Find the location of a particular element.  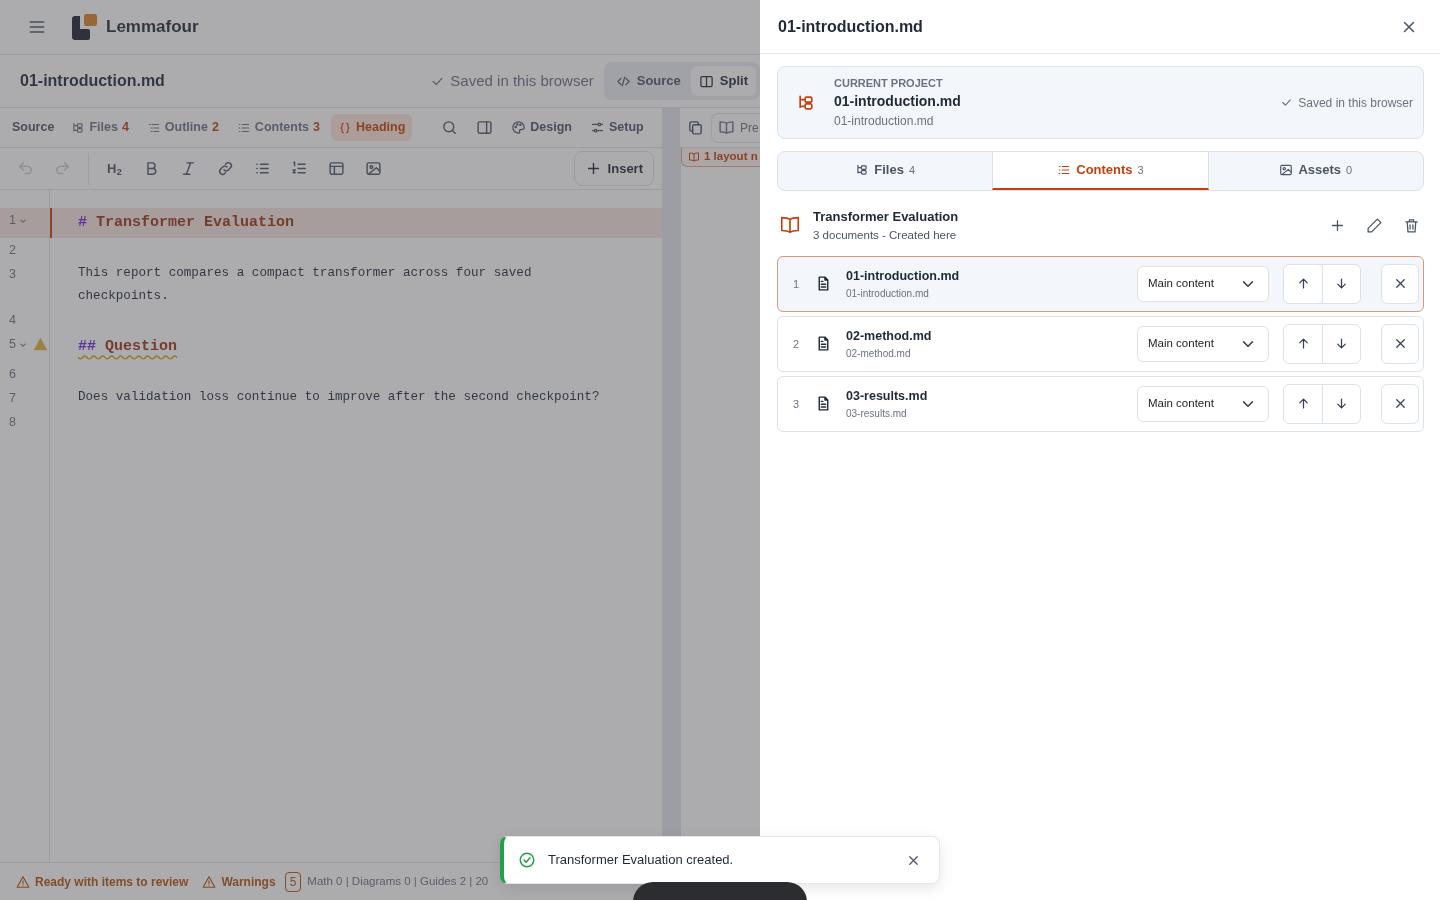

row-index: 1 is located at coordinates (797, 284).